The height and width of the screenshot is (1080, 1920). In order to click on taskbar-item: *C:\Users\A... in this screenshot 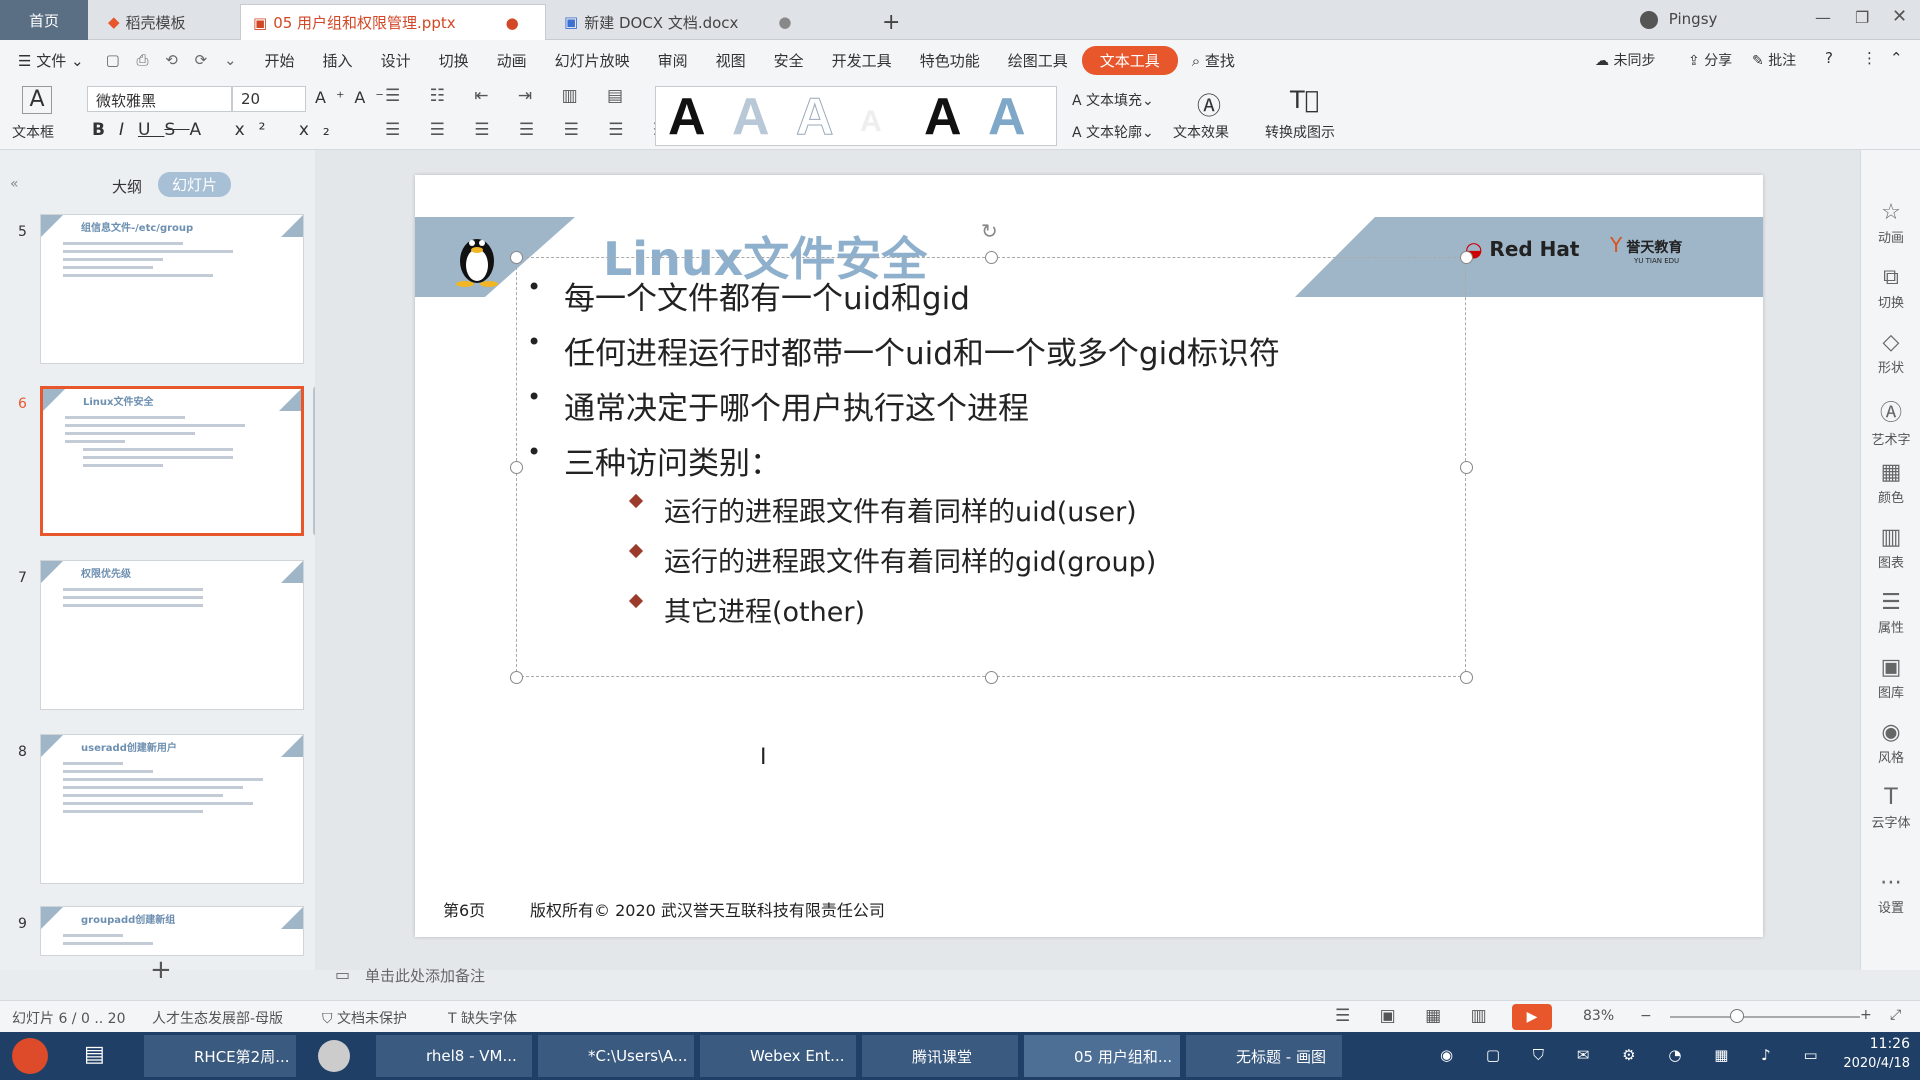, I will do `click(616, 1056)`.